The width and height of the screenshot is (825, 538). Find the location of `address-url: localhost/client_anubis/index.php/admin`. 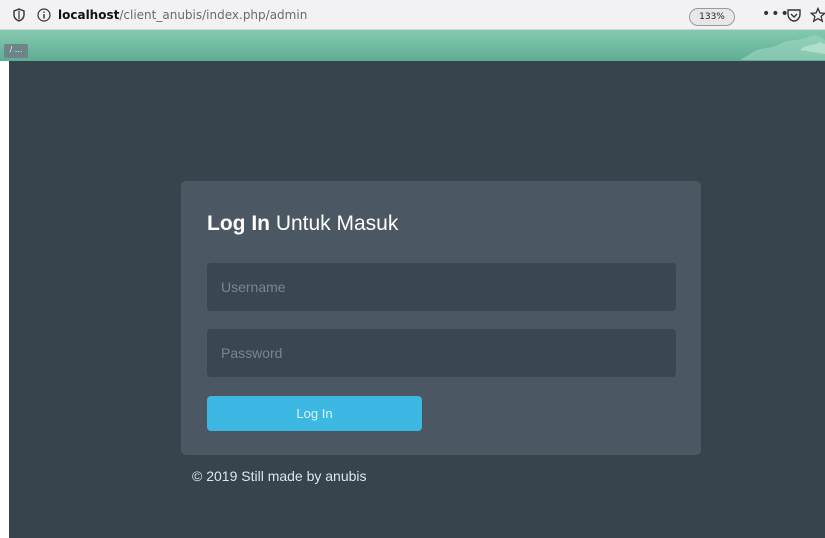

address-url: localhost/client_anubis/index.php/admin is located at coordinates (182, 15).